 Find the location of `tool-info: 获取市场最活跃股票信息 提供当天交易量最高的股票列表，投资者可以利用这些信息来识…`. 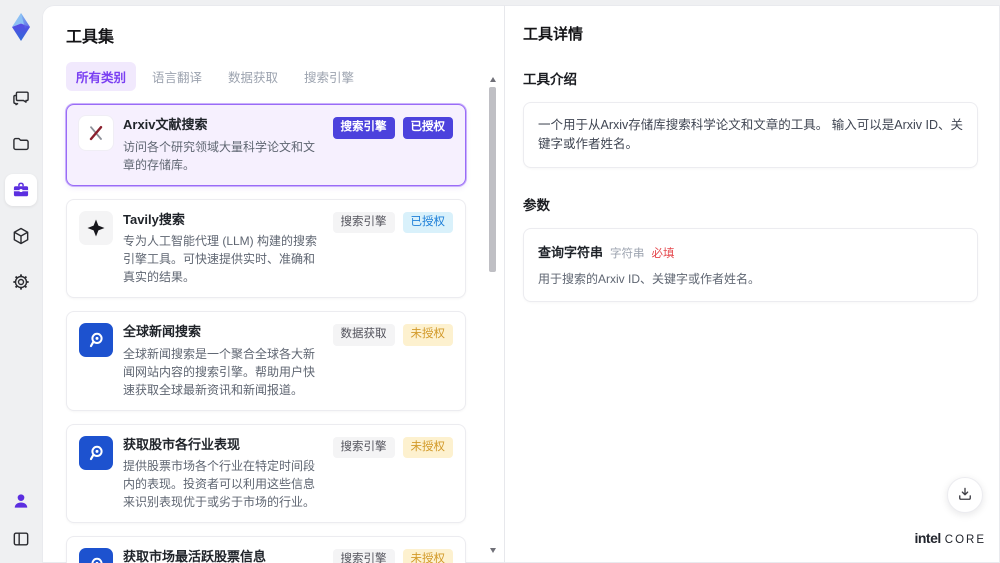

tool-info: 获取市场最活跃股票信息 提供当天交易量最高的股票列表，投资者可以利用这些信息来识… is located at coordinates (223, 555).